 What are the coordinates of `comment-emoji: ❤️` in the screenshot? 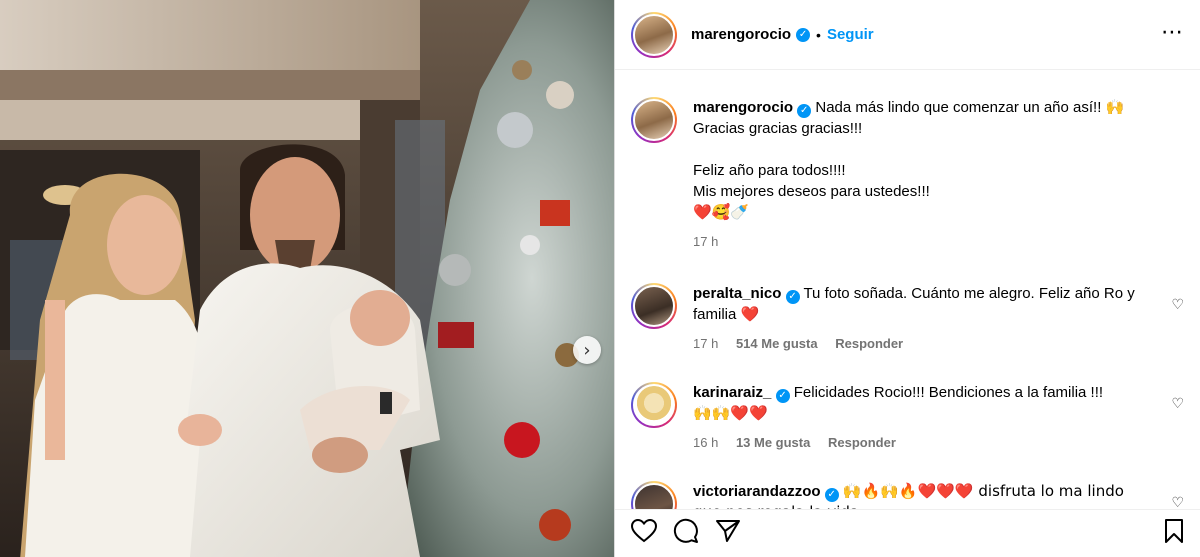 It's located at (750, 314).